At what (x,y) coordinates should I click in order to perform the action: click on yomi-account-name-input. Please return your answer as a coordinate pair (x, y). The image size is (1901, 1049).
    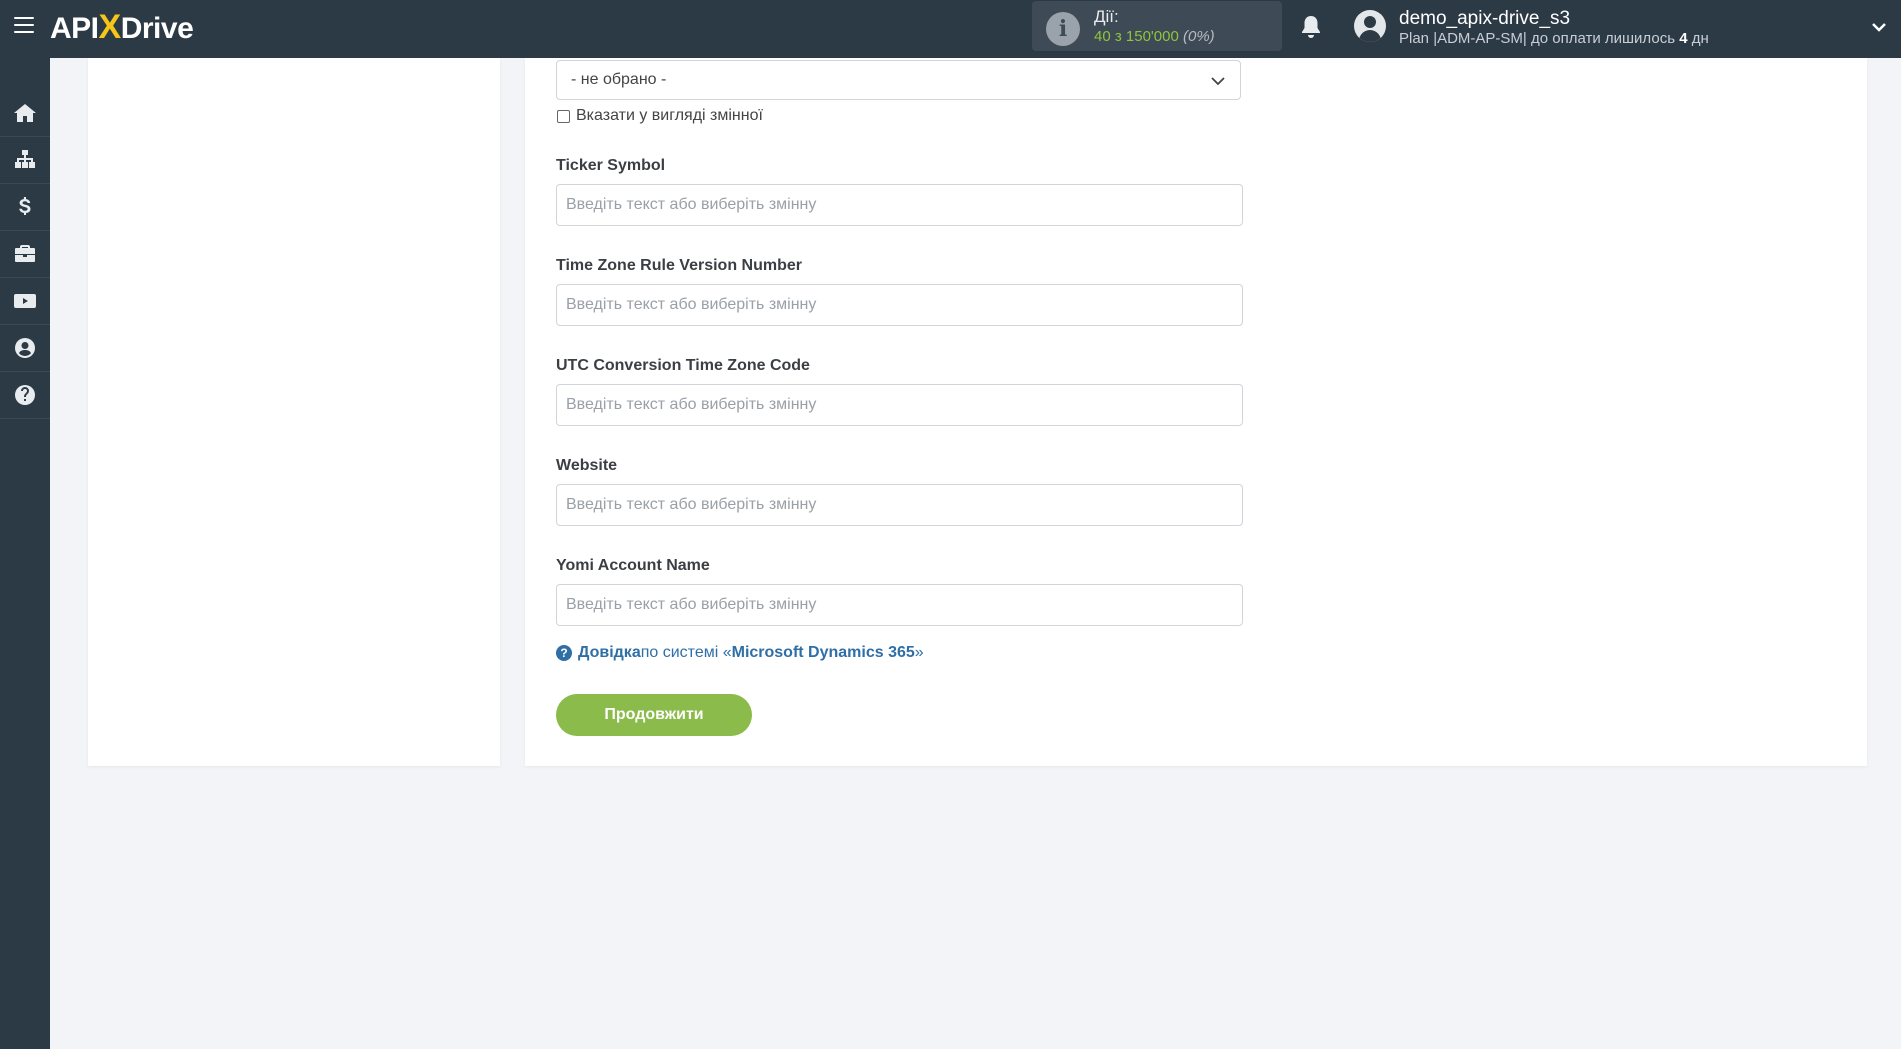
    Looking at the image, I should click on (899, 605).